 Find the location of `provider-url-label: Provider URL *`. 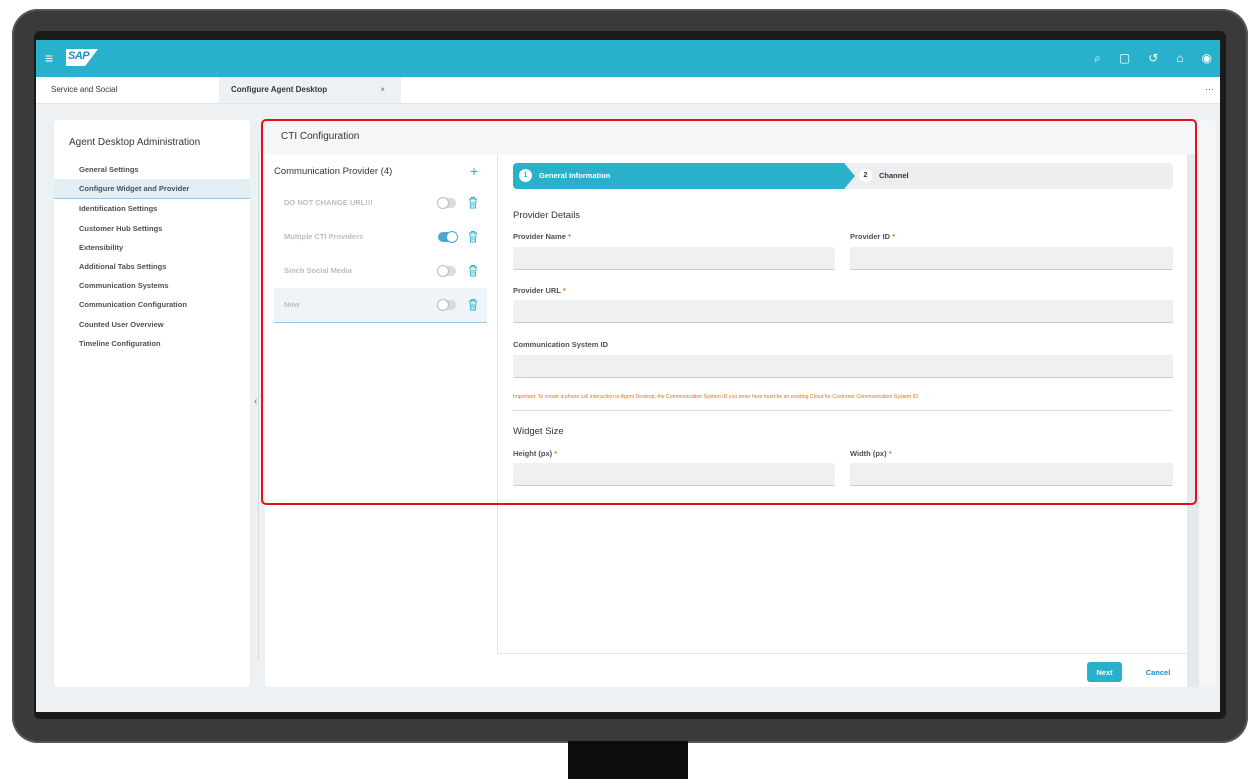

provider-url-label: Provider URL * is located at coordinates (539, 290).